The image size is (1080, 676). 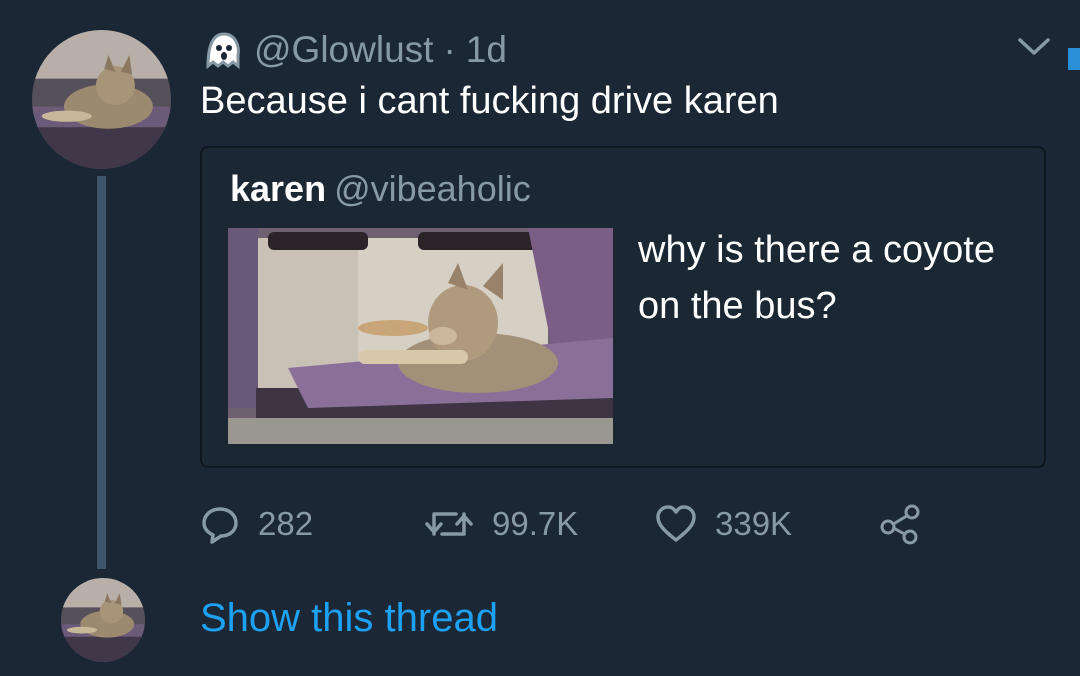 I want to click on thread-author-avatar, so click(x=103, y=620).